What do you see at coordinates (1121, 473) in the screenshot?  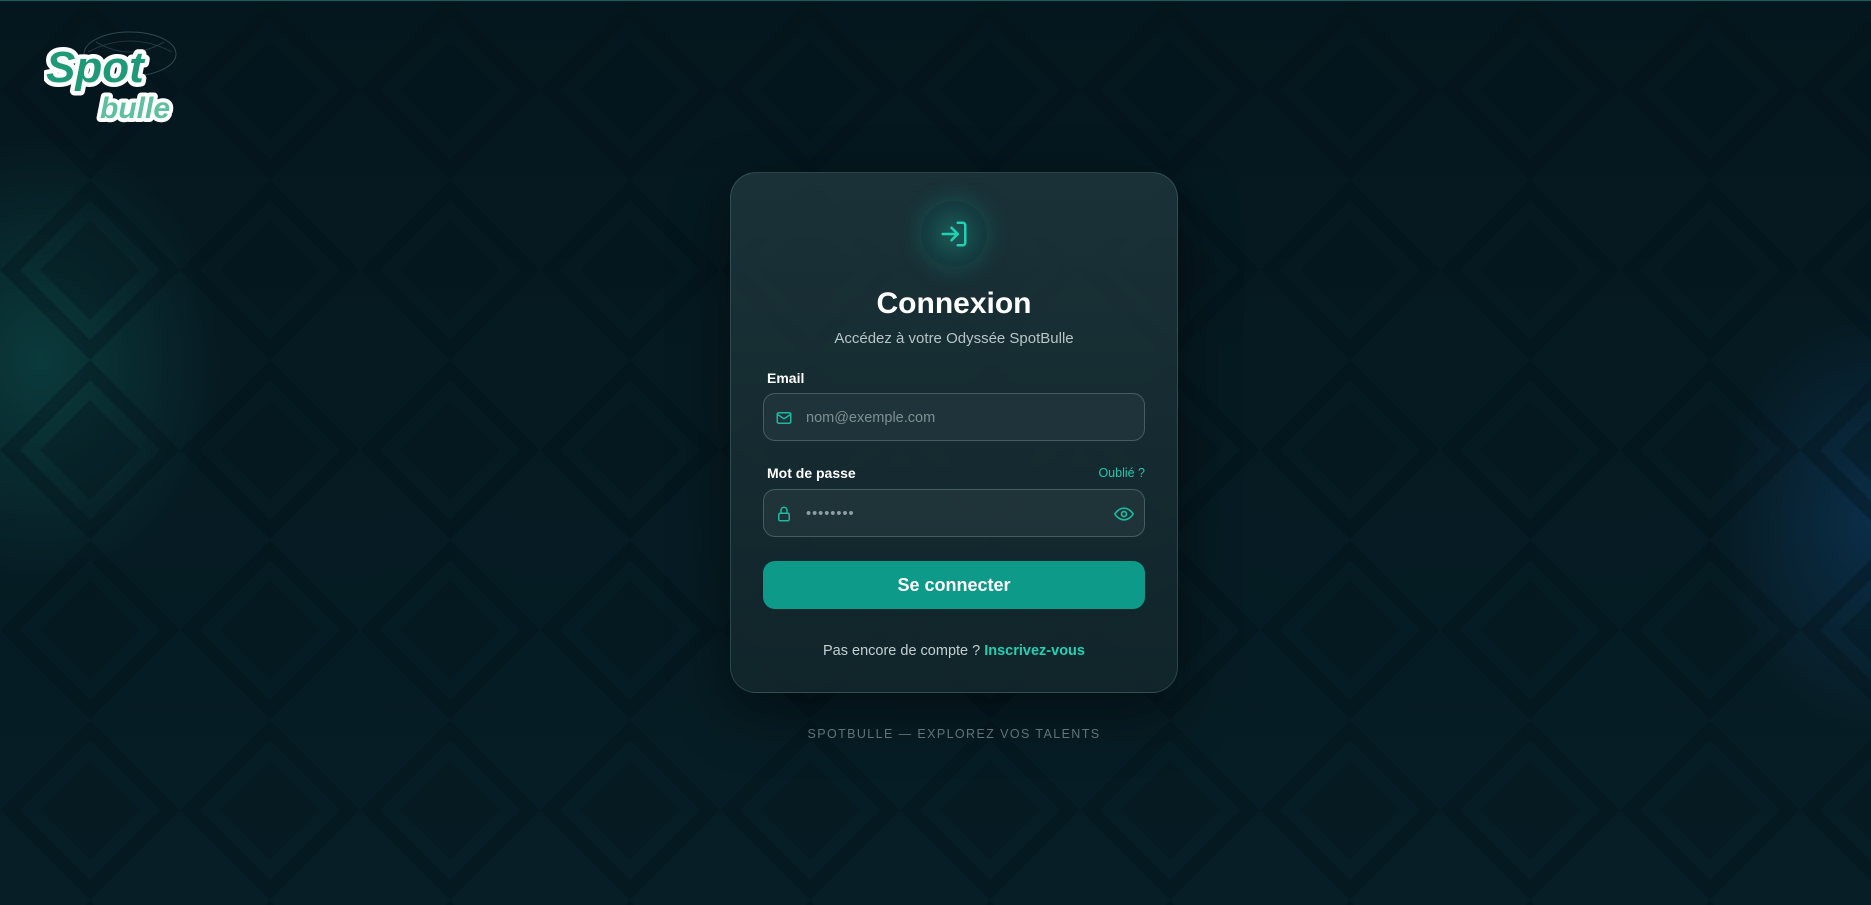 I see `forgot-password-link: Oublié ?` at bounding box center [1121, 473].